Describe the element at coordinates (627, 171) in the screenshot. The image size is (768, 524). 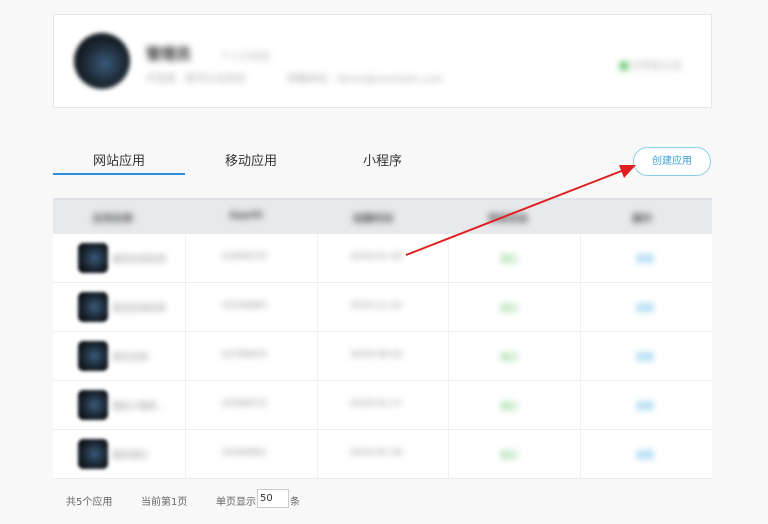
I see `arrow-head` at that location.